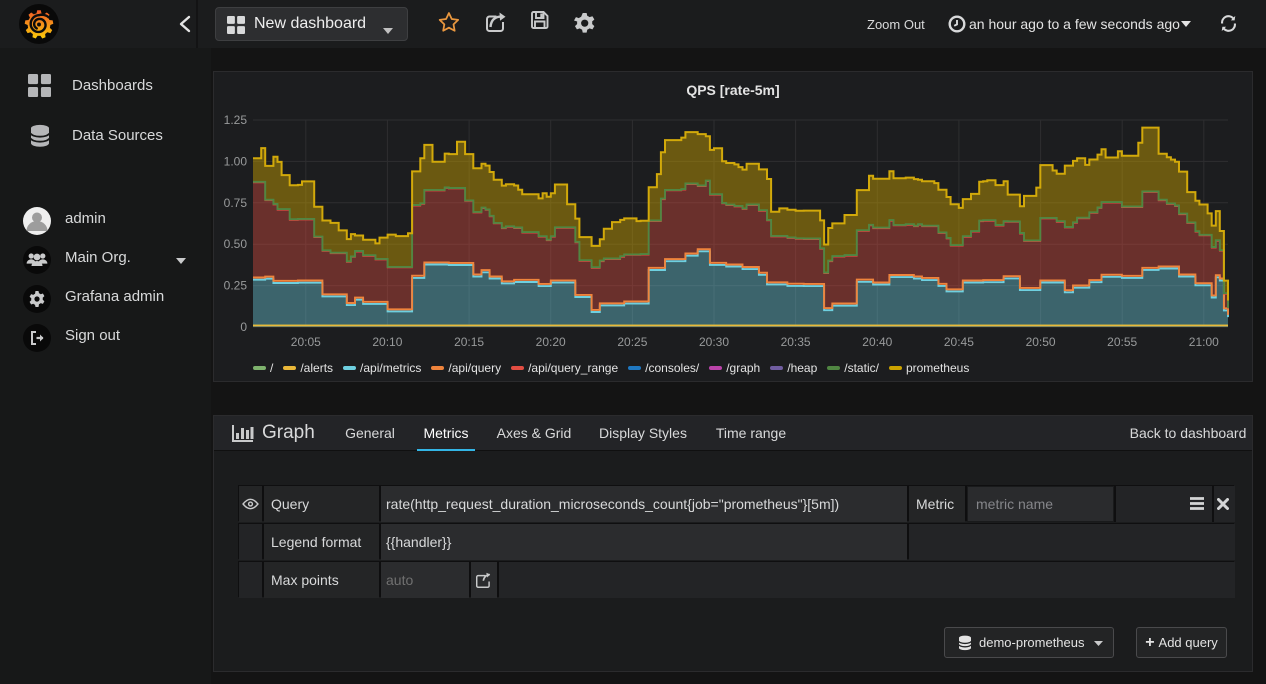 This screenshot has height=684, width=1266. What do you see at coordinates (877, 342) in the screenshot?
I see `svg-text: 20:40` at bounding box center [877, 342].